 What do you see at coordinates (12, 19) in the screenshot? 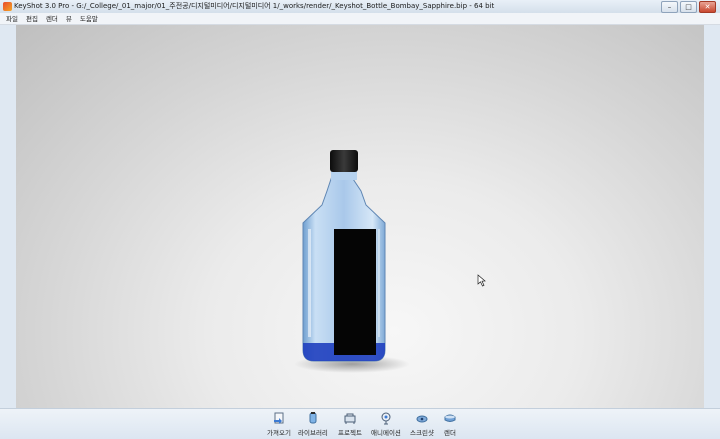
I see `menu-file: 파일` at bounding box center [12, 19].